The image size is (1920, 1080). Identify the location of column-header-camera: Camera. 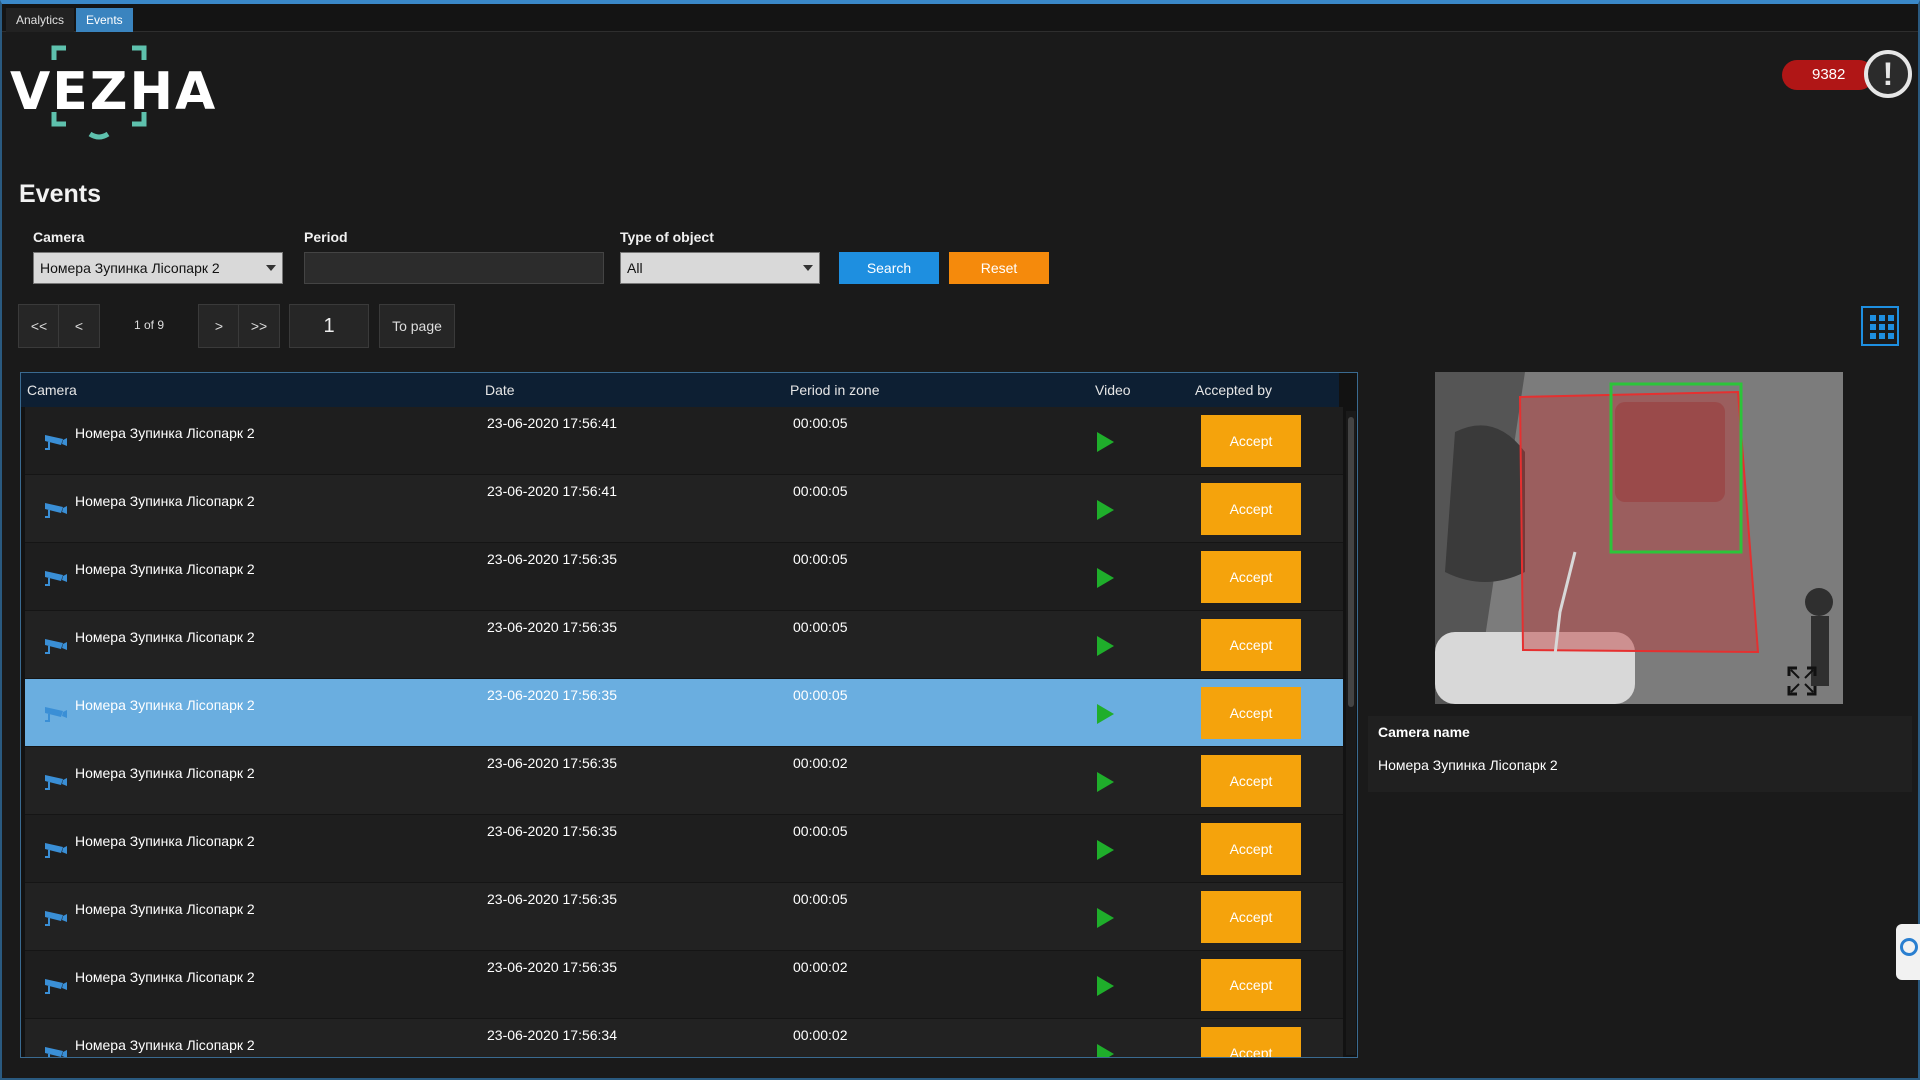
(52, 390).